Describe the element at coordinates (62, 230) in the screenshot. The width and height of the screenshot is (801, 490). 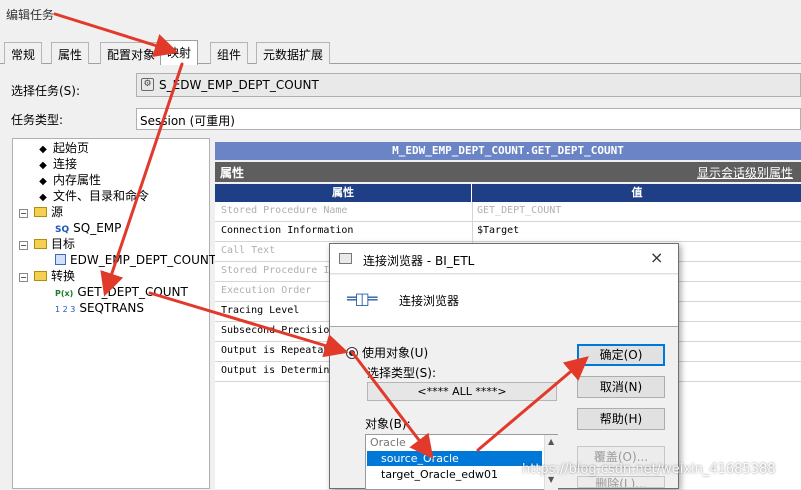
I see `source-qualifier-icon: SQ` at that location.